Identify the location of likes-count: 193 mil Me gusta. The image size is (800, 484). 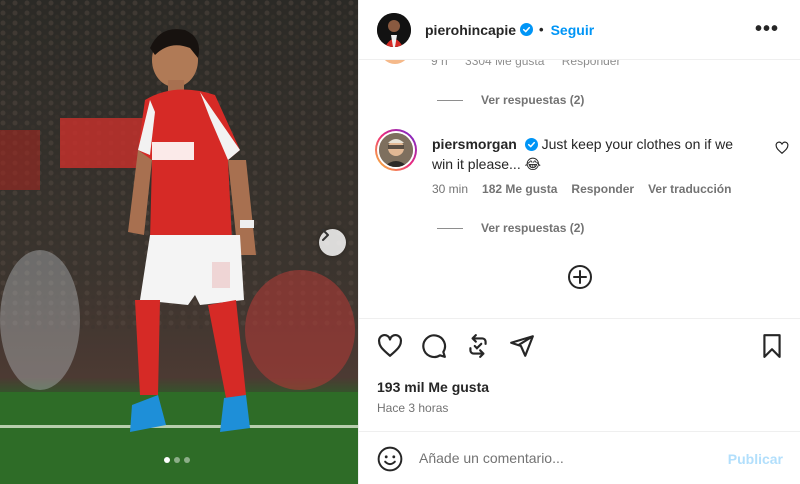
(433, 387).